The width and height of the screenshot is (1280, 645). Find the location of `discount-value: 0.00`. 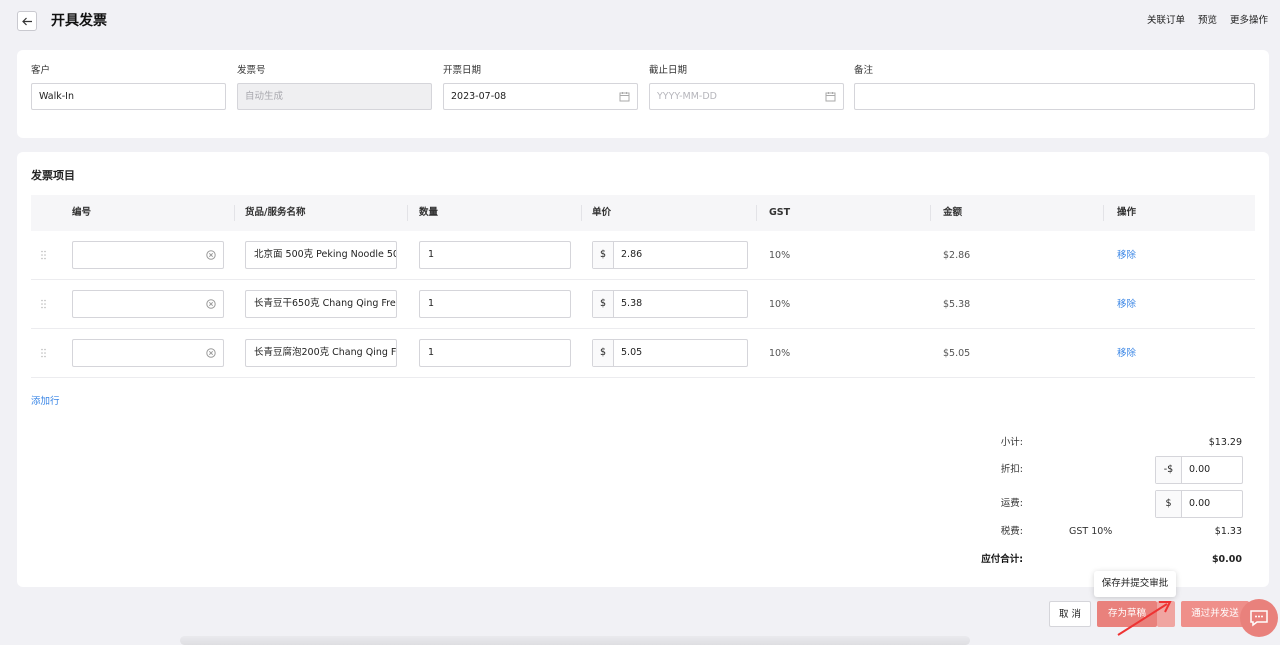

discount-value: 0.00 is located at coordinates (1200, 469).